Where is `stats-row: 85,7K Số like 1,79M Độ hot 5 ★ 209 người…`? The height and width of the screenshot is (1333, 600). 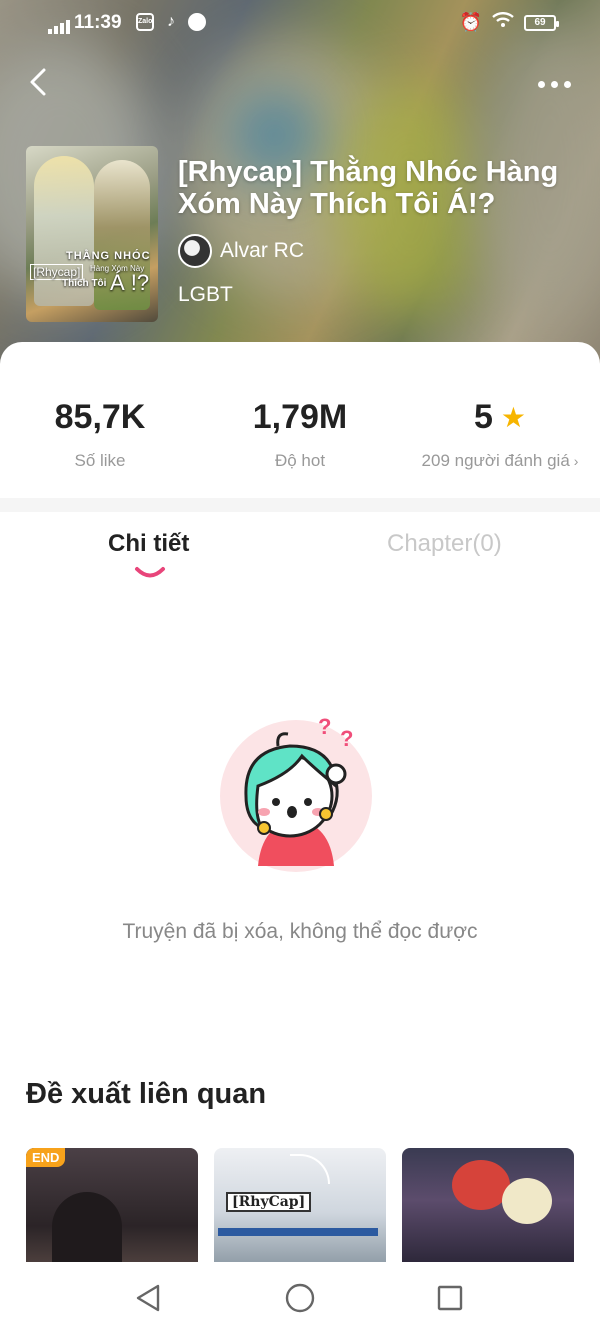 stats-row: 85,7K Số like 1,79M Độ hot 5 ★ 209 người… is located at coordinates (300, 420).